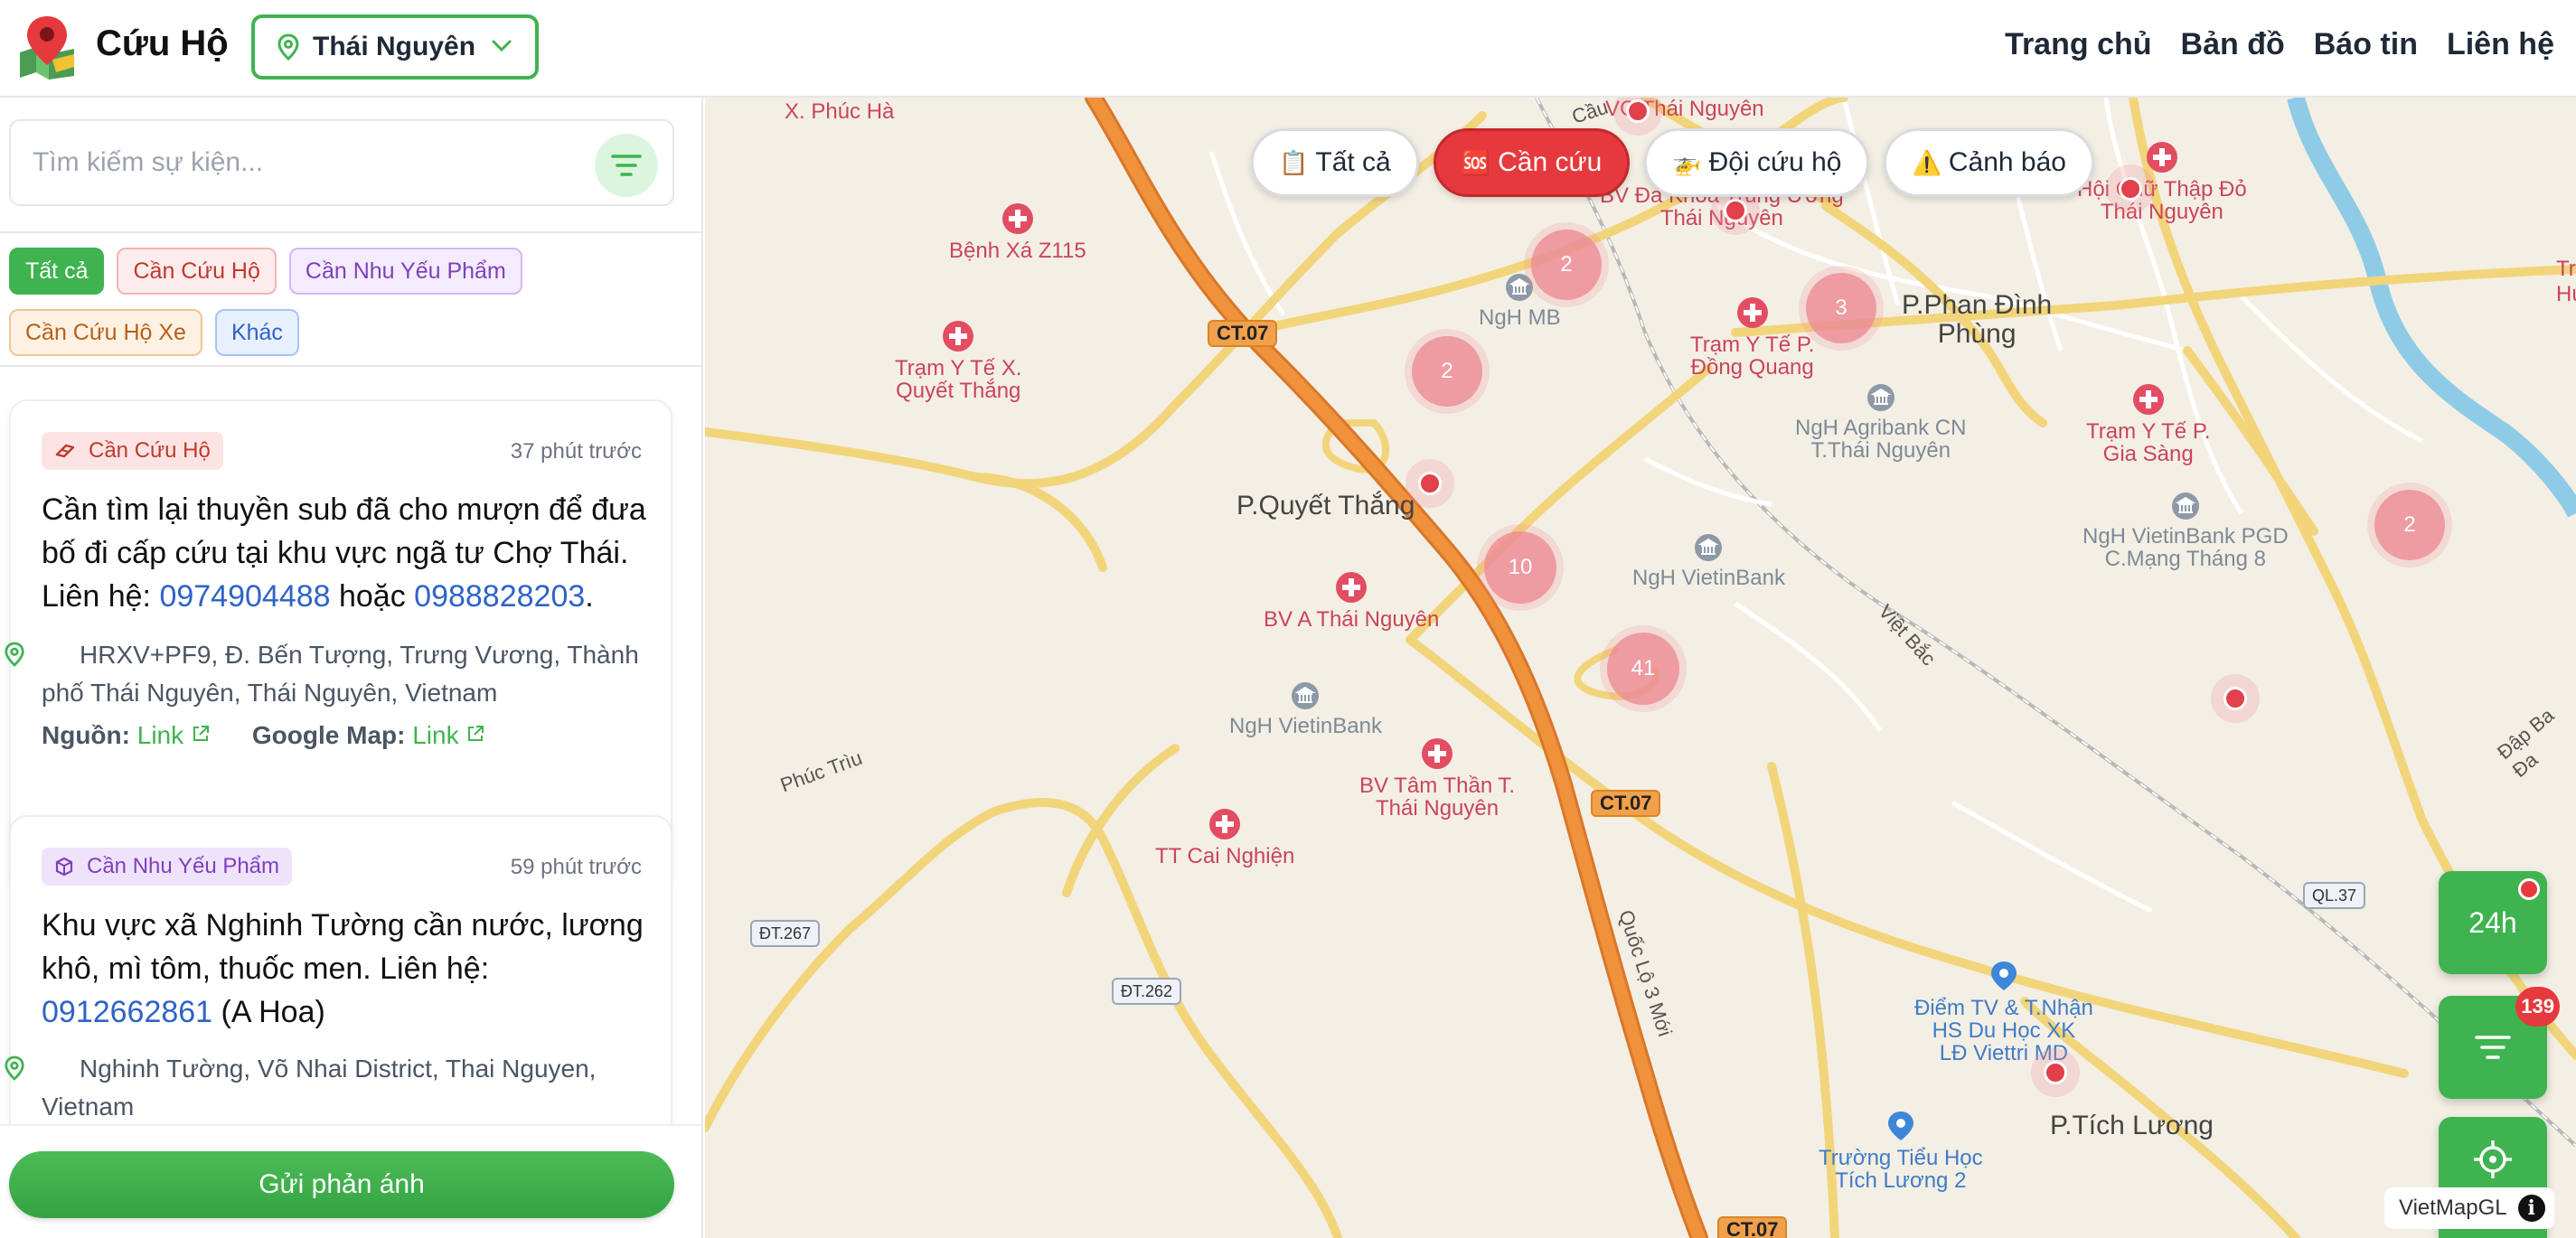  I want to click on poi-bank: NgH VietinBank PGD C.Mạng Tháng 8, so click(2185, 531).